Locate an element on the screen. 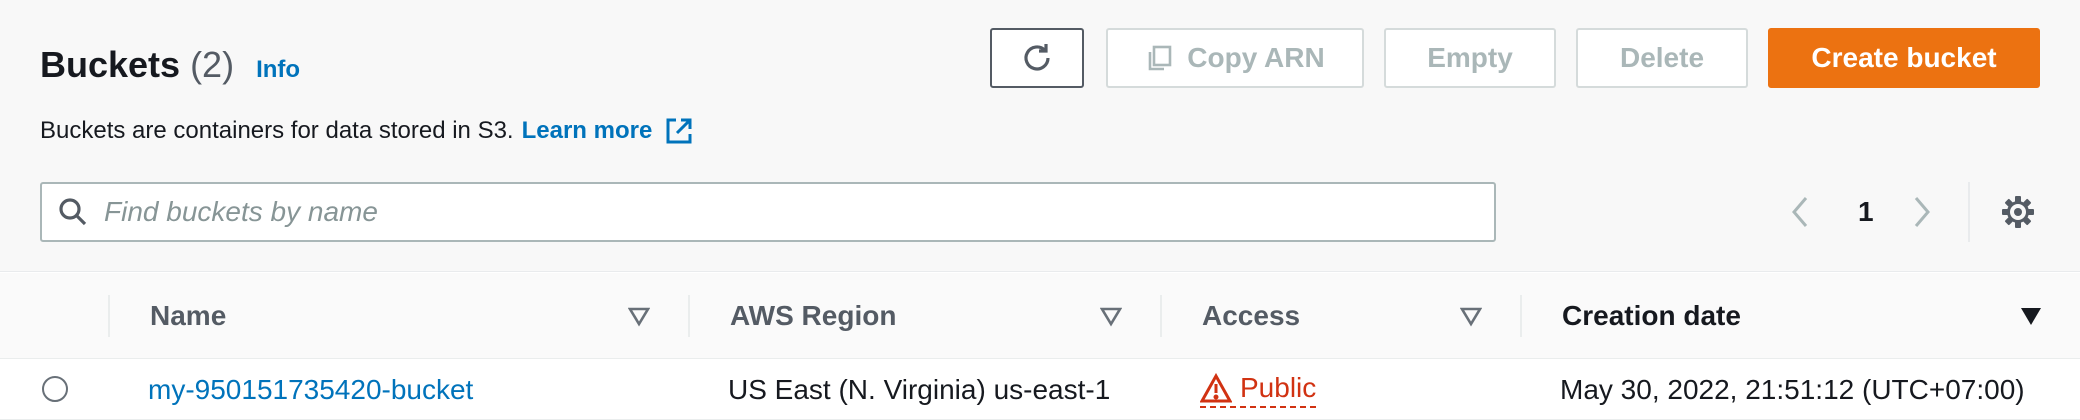  chevron-left-icon is located at coordinates (1800, 212).